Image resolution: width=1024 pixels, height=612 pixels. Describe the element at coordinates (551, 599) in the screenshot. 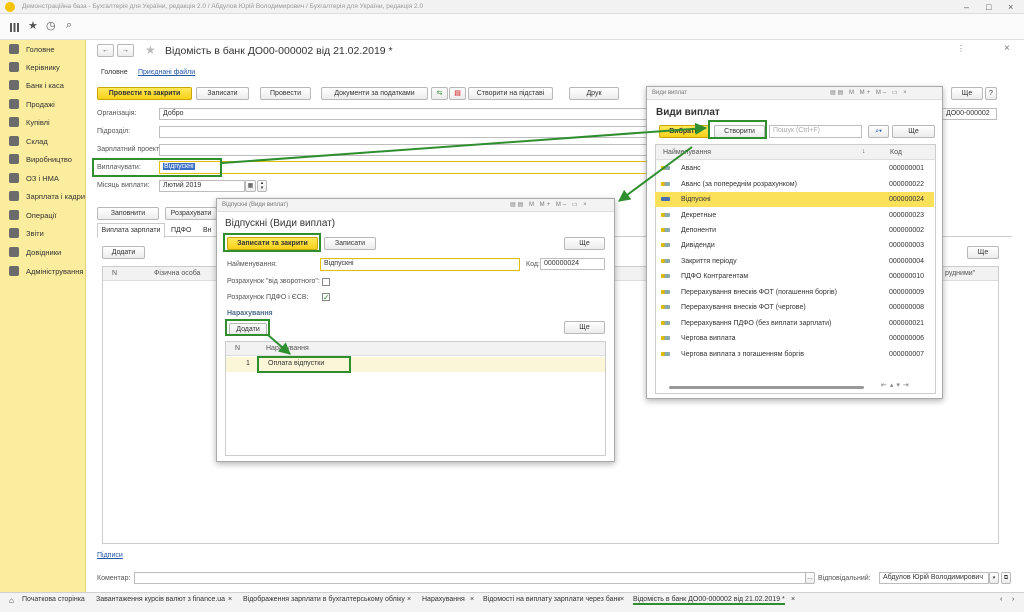

I see `bottom-tab-bank-statements: Відомості на виплату зарплати через банк` at that location.